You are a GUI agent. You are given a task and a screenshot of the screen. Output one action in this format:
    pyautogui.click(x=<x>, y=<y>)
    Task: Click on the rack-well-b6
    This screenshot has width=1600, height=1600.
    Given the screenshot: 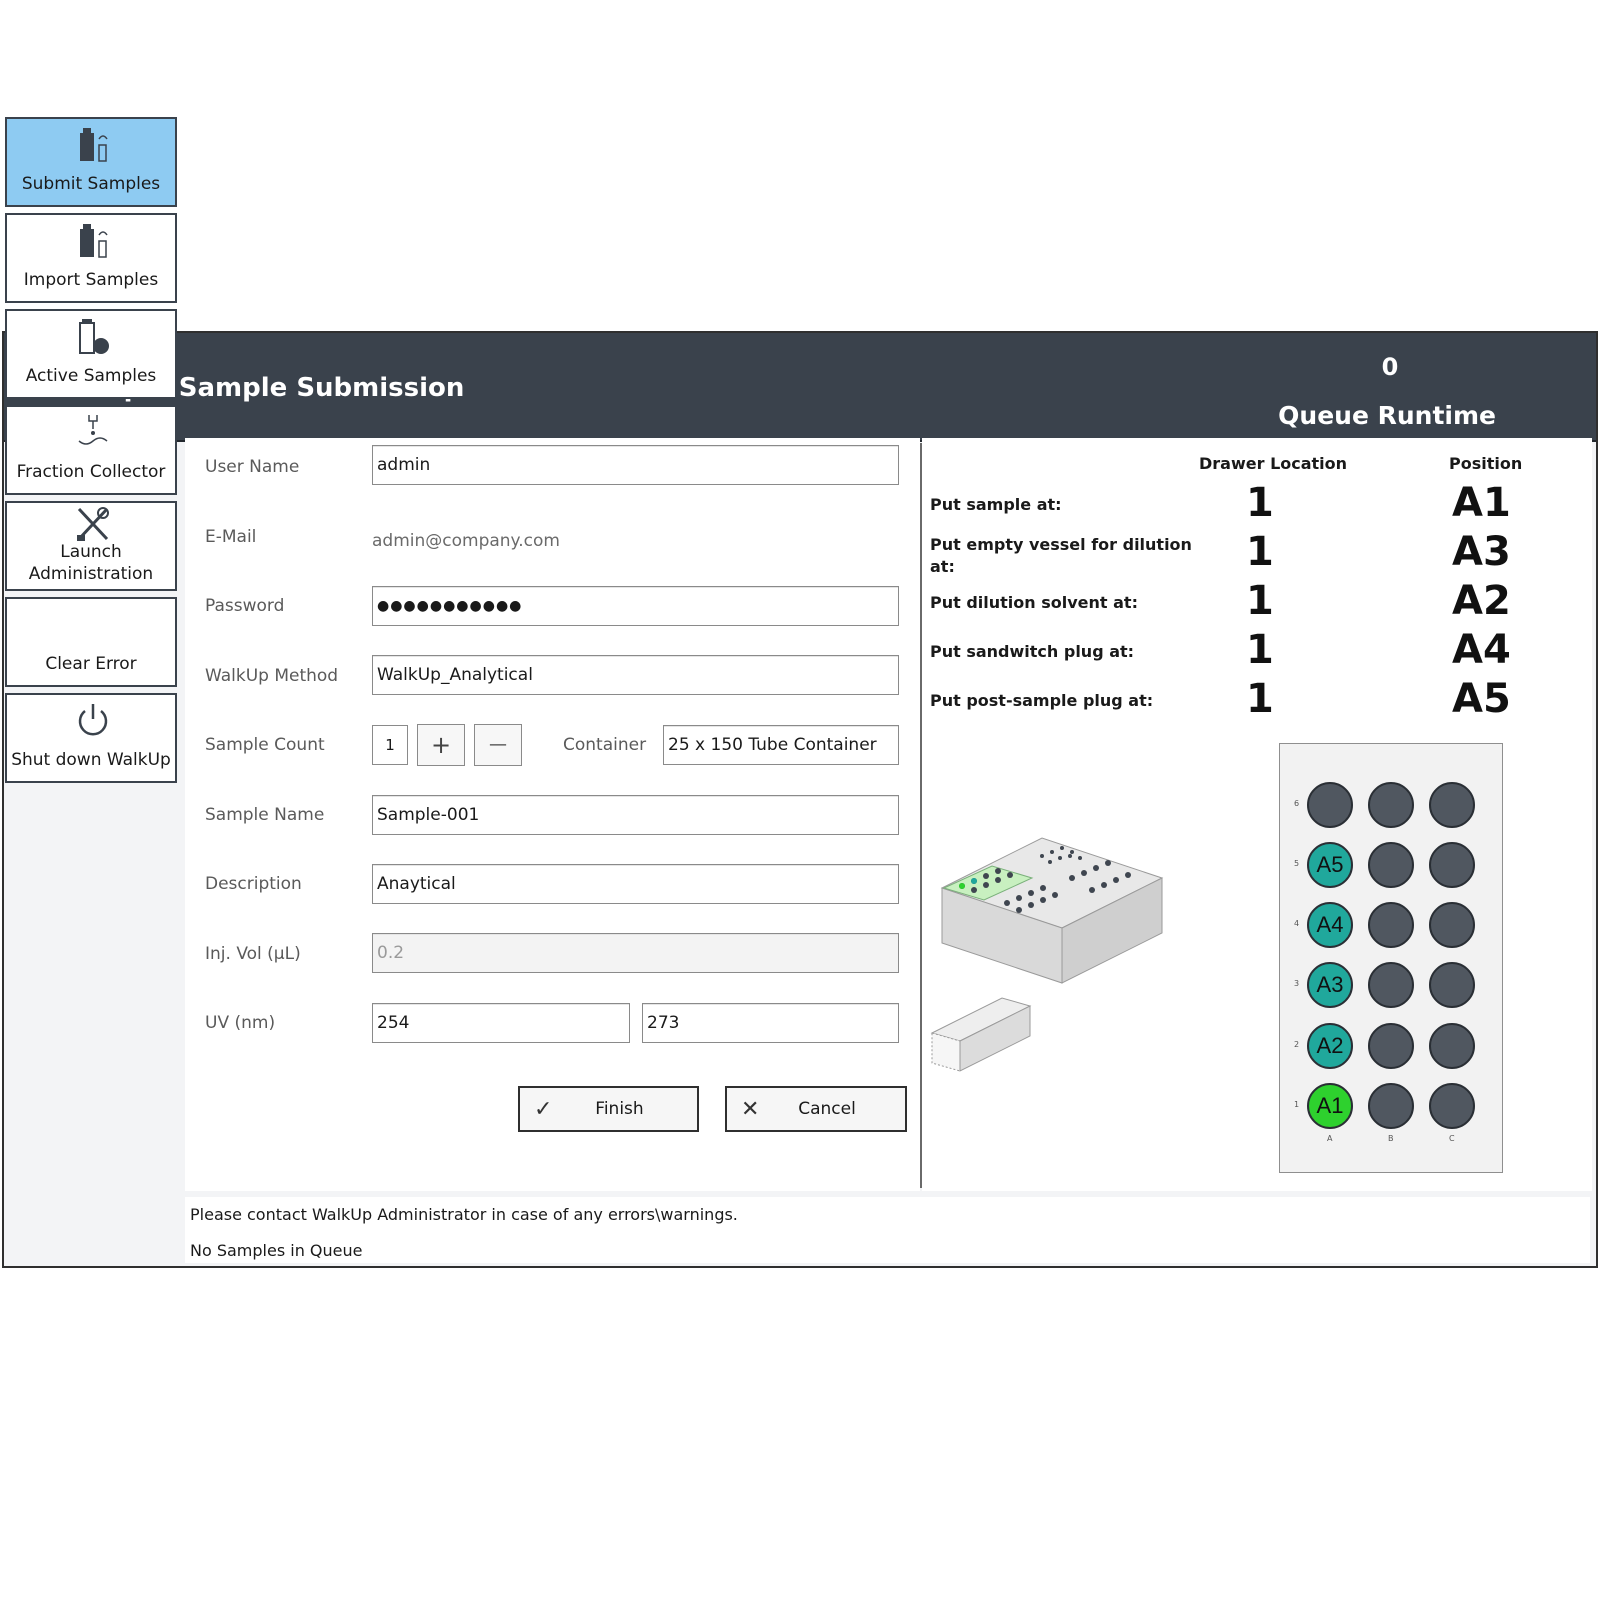 What is the action you would take?
    pyautogui.click(x=1391, y=805)
    